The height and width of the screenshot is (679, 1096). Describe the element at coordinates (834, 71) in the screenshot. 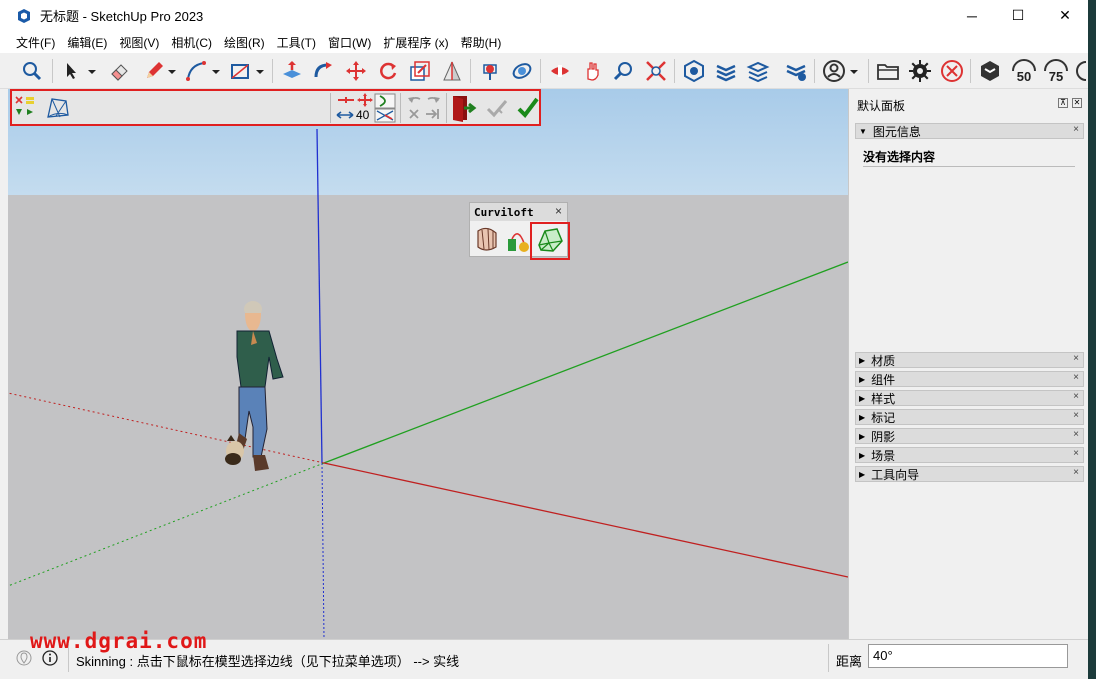

I see `account-icon` at that location.